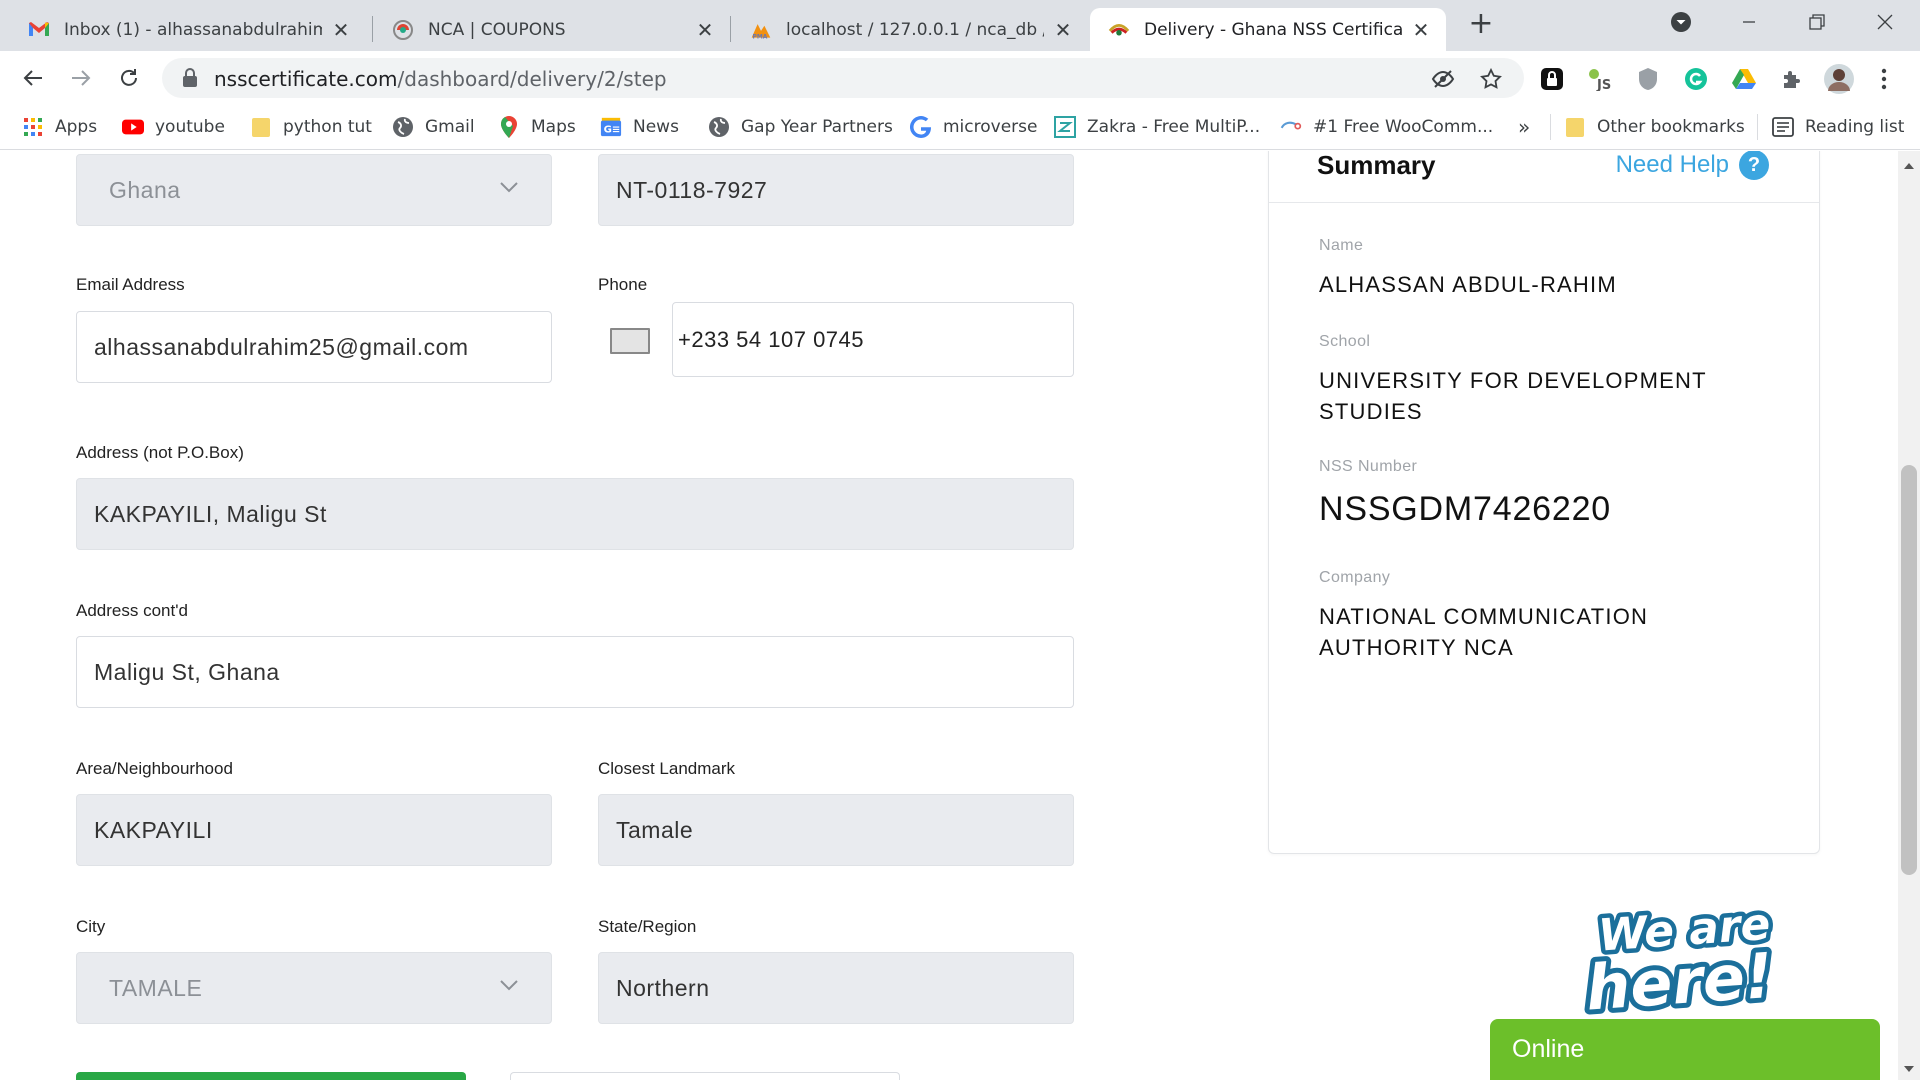  I want to click on back-button, so click(33, 78).